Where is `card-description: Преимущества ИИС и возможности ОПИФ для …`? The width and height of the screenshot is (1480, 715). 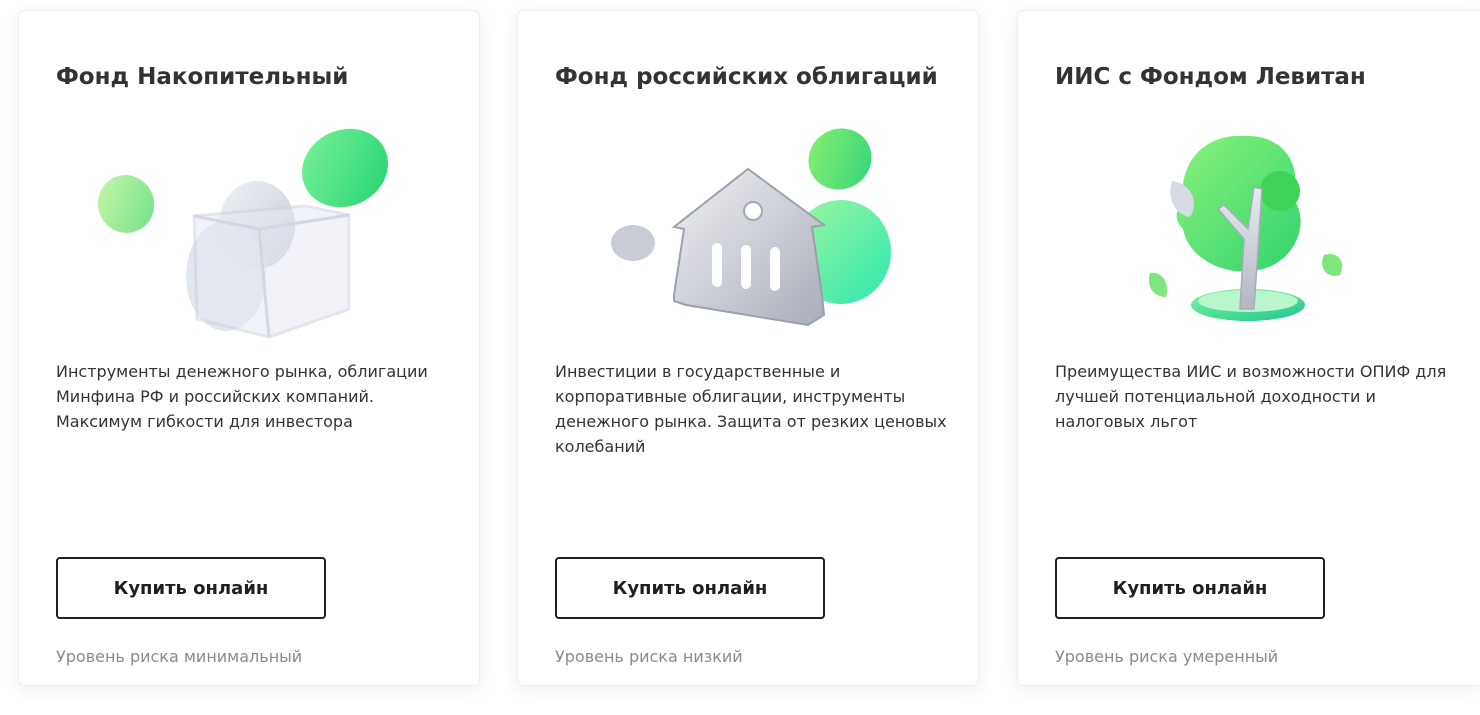 card-description: Преимущества ИИС и возможности ОПИФ для … is located at coordinates (1251, 396).